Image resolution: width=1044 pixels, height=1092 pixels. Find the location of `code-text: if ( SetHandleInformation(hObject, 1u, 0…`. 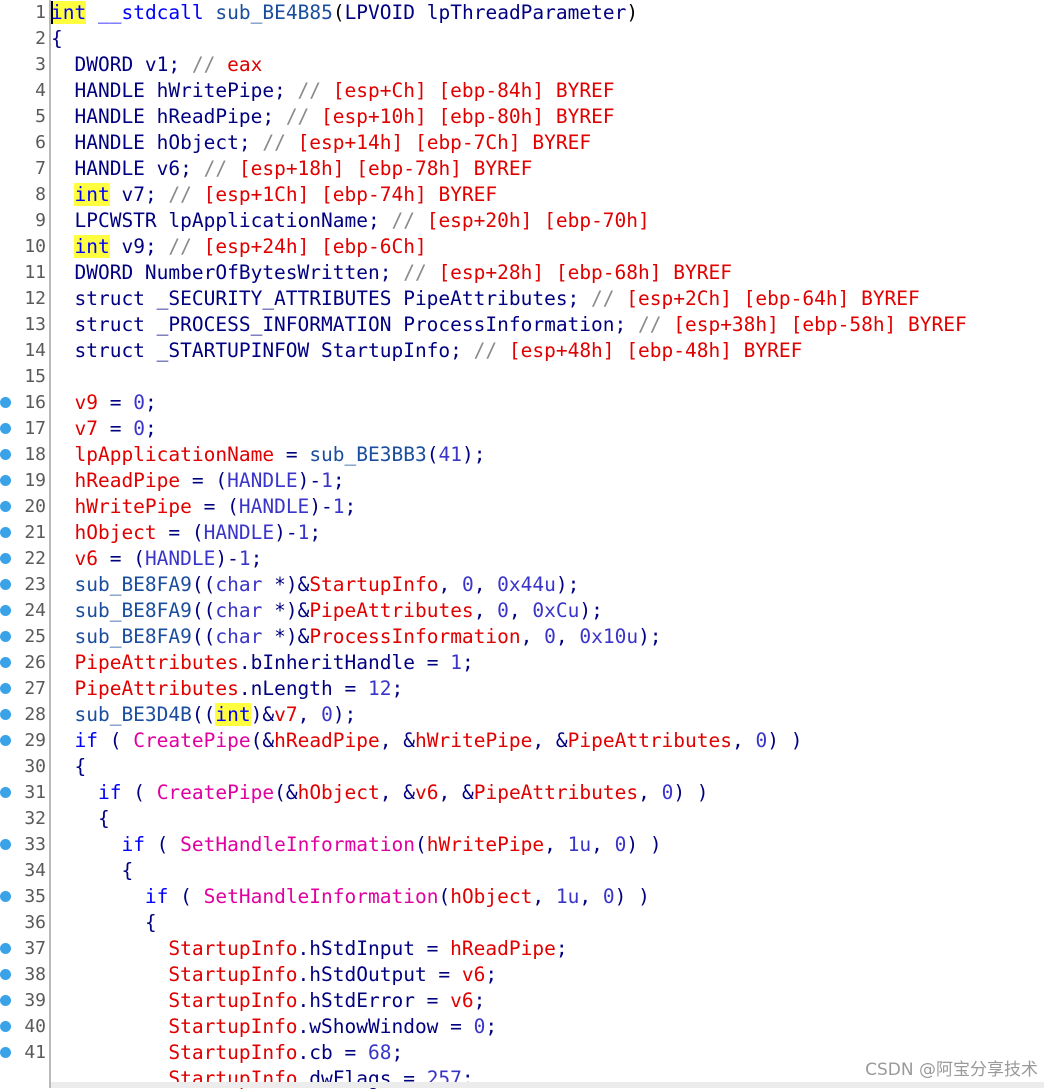

code-text: if ( SetHandleInformation(hObject, 1u, 0… is located at coordinates (350, 897).